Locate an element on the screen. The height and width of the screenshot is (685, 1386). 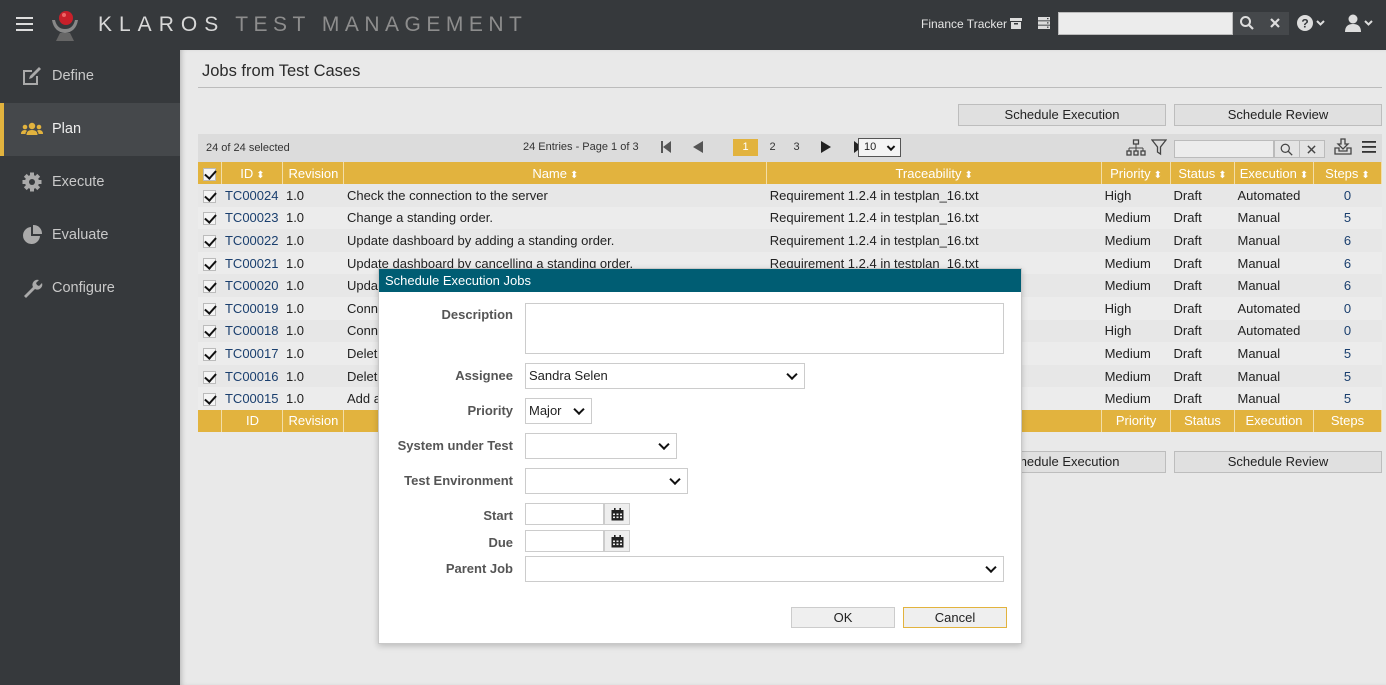
table-search-button is located at coordinates (1287, 149).